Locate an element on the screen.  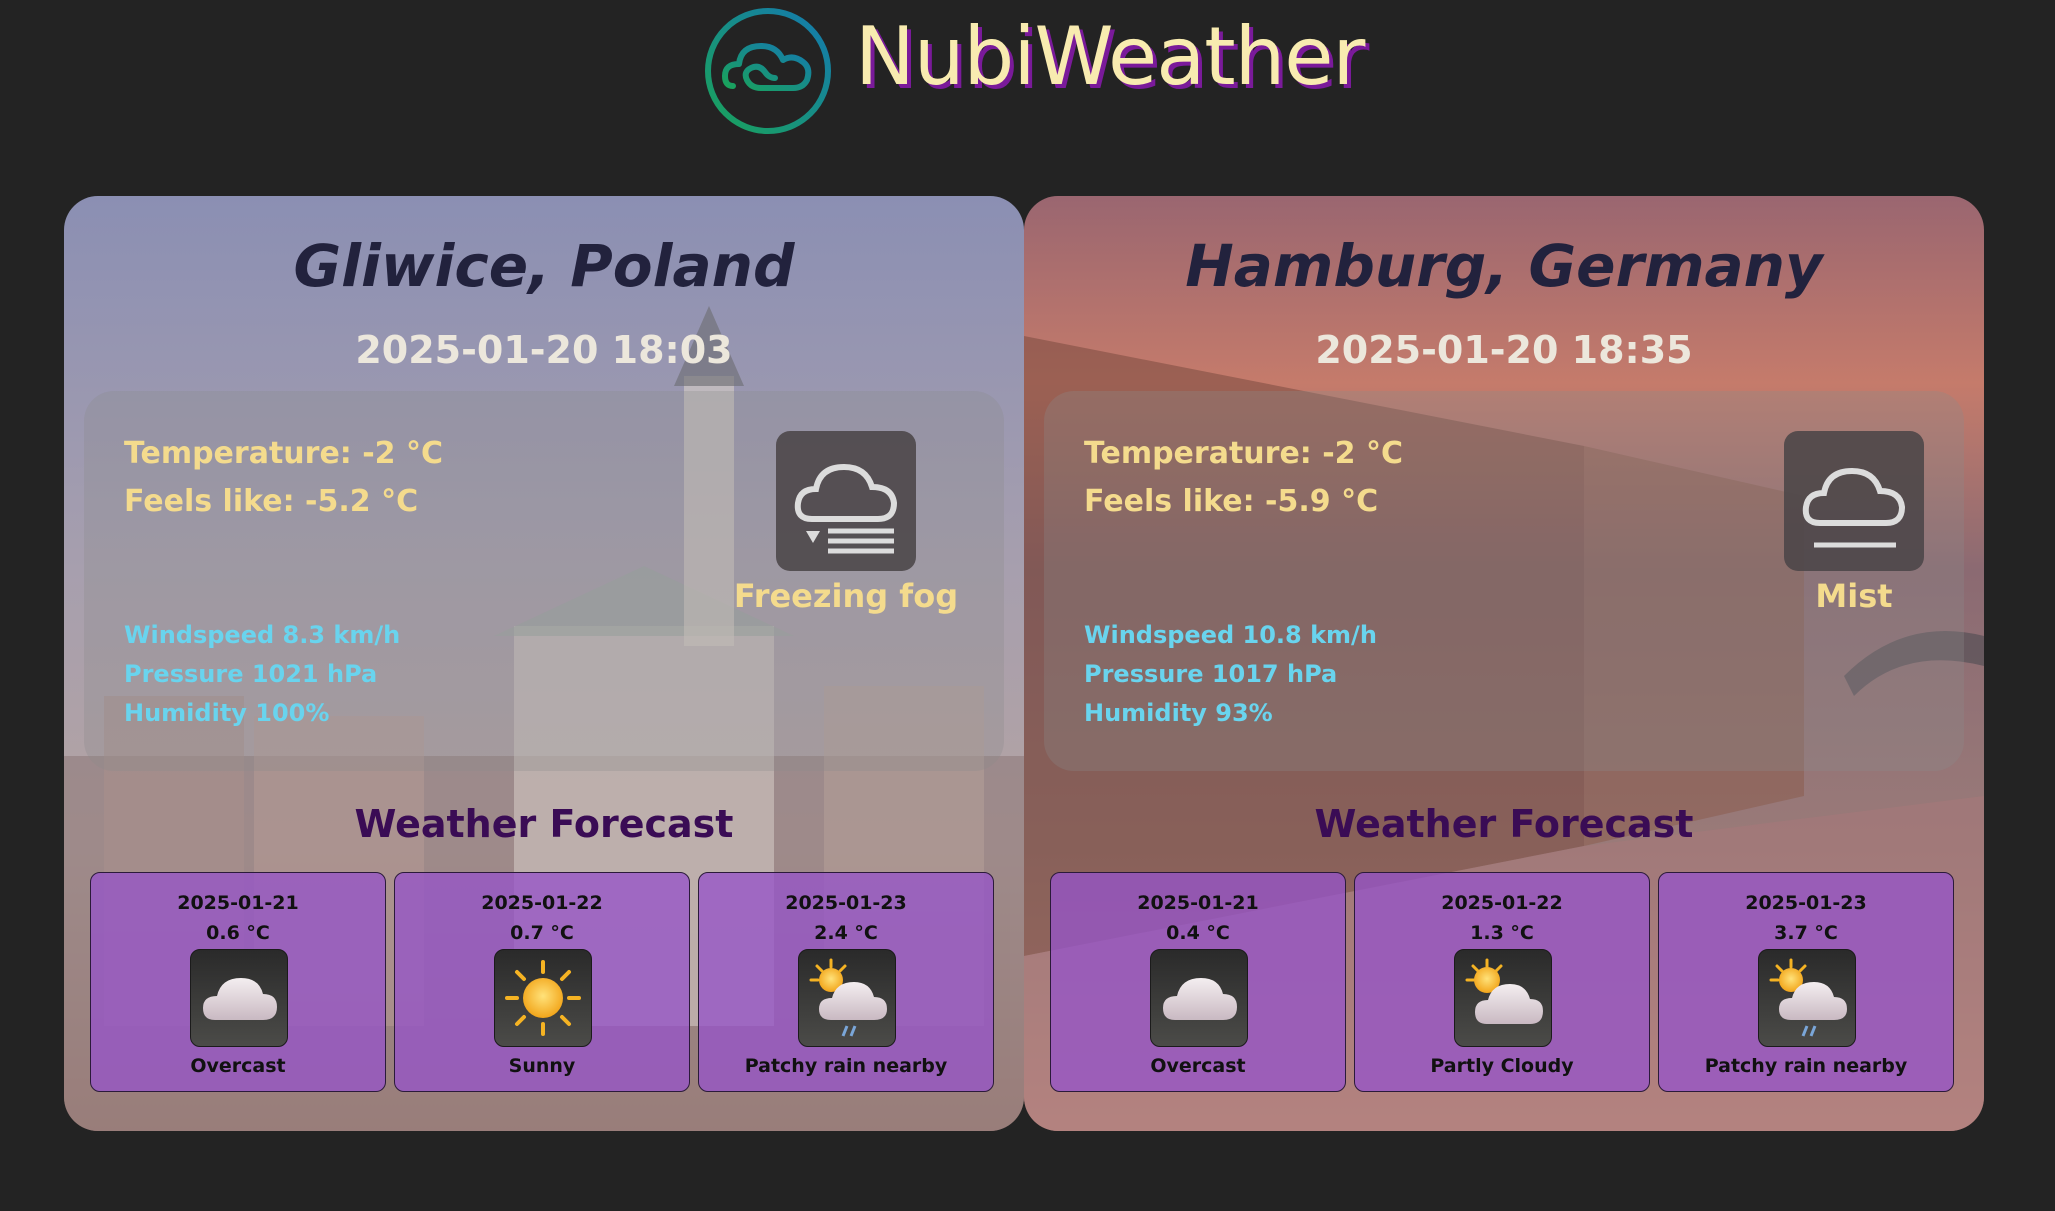
condition-text: Mist is located at coordinates (1854, 596).